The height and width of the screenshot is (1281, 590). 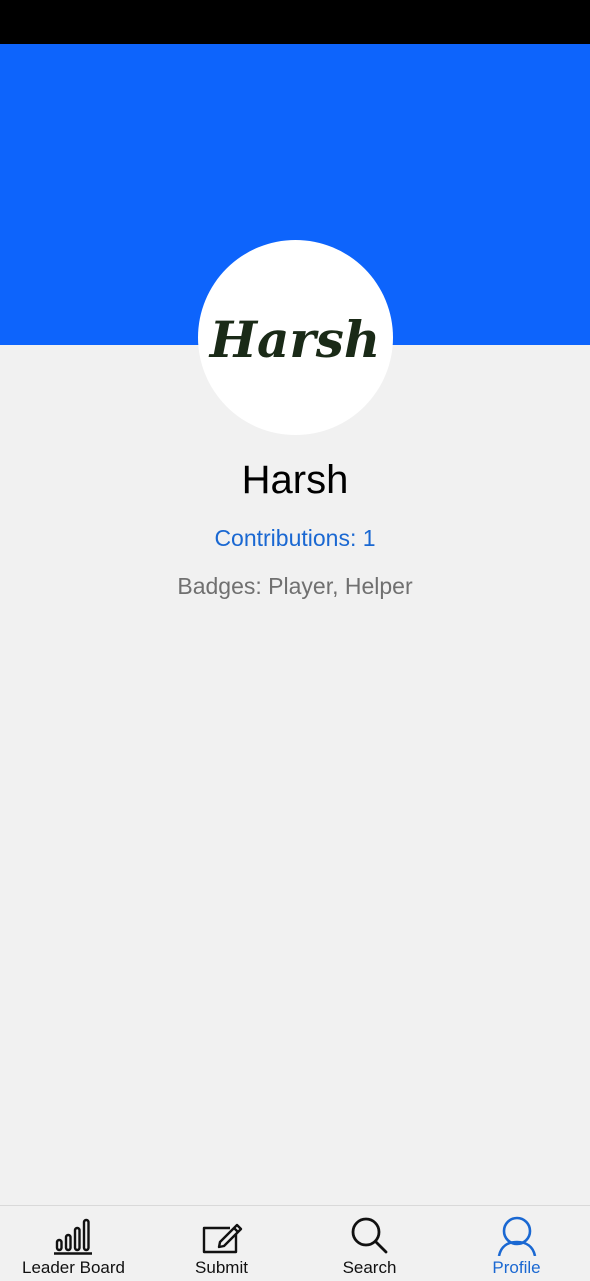 I want to click on nav-item-submit: Submit, so click(x=221, y=1243).